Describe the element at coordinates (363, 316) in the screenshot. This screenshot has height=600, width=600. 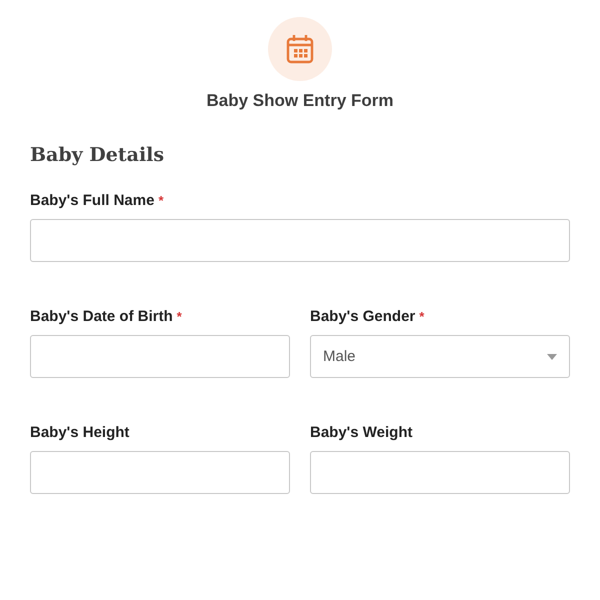
I see `field-label: Baby's Gender` at that location.